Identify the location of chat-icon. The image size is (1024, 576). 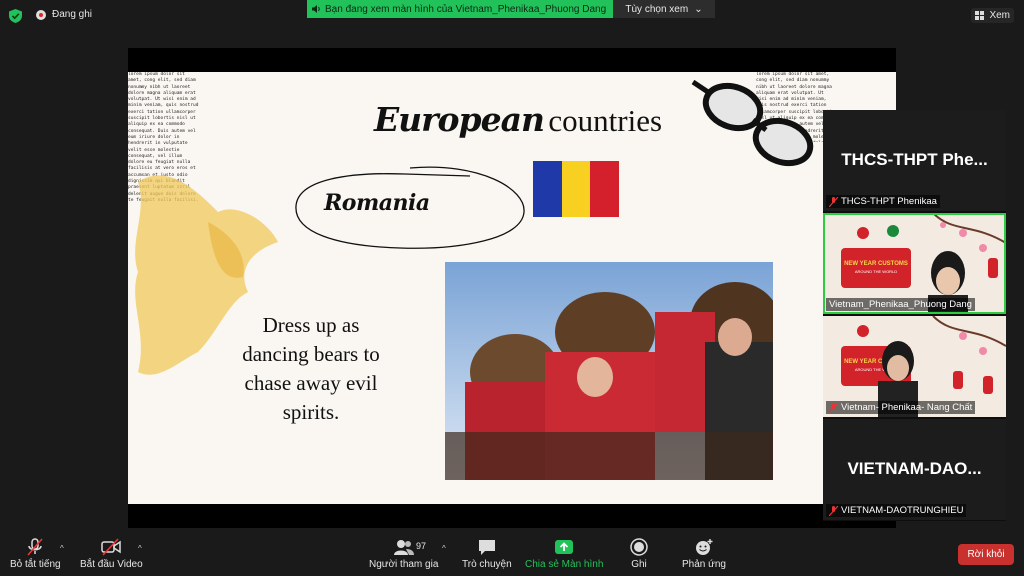
(486, 547).